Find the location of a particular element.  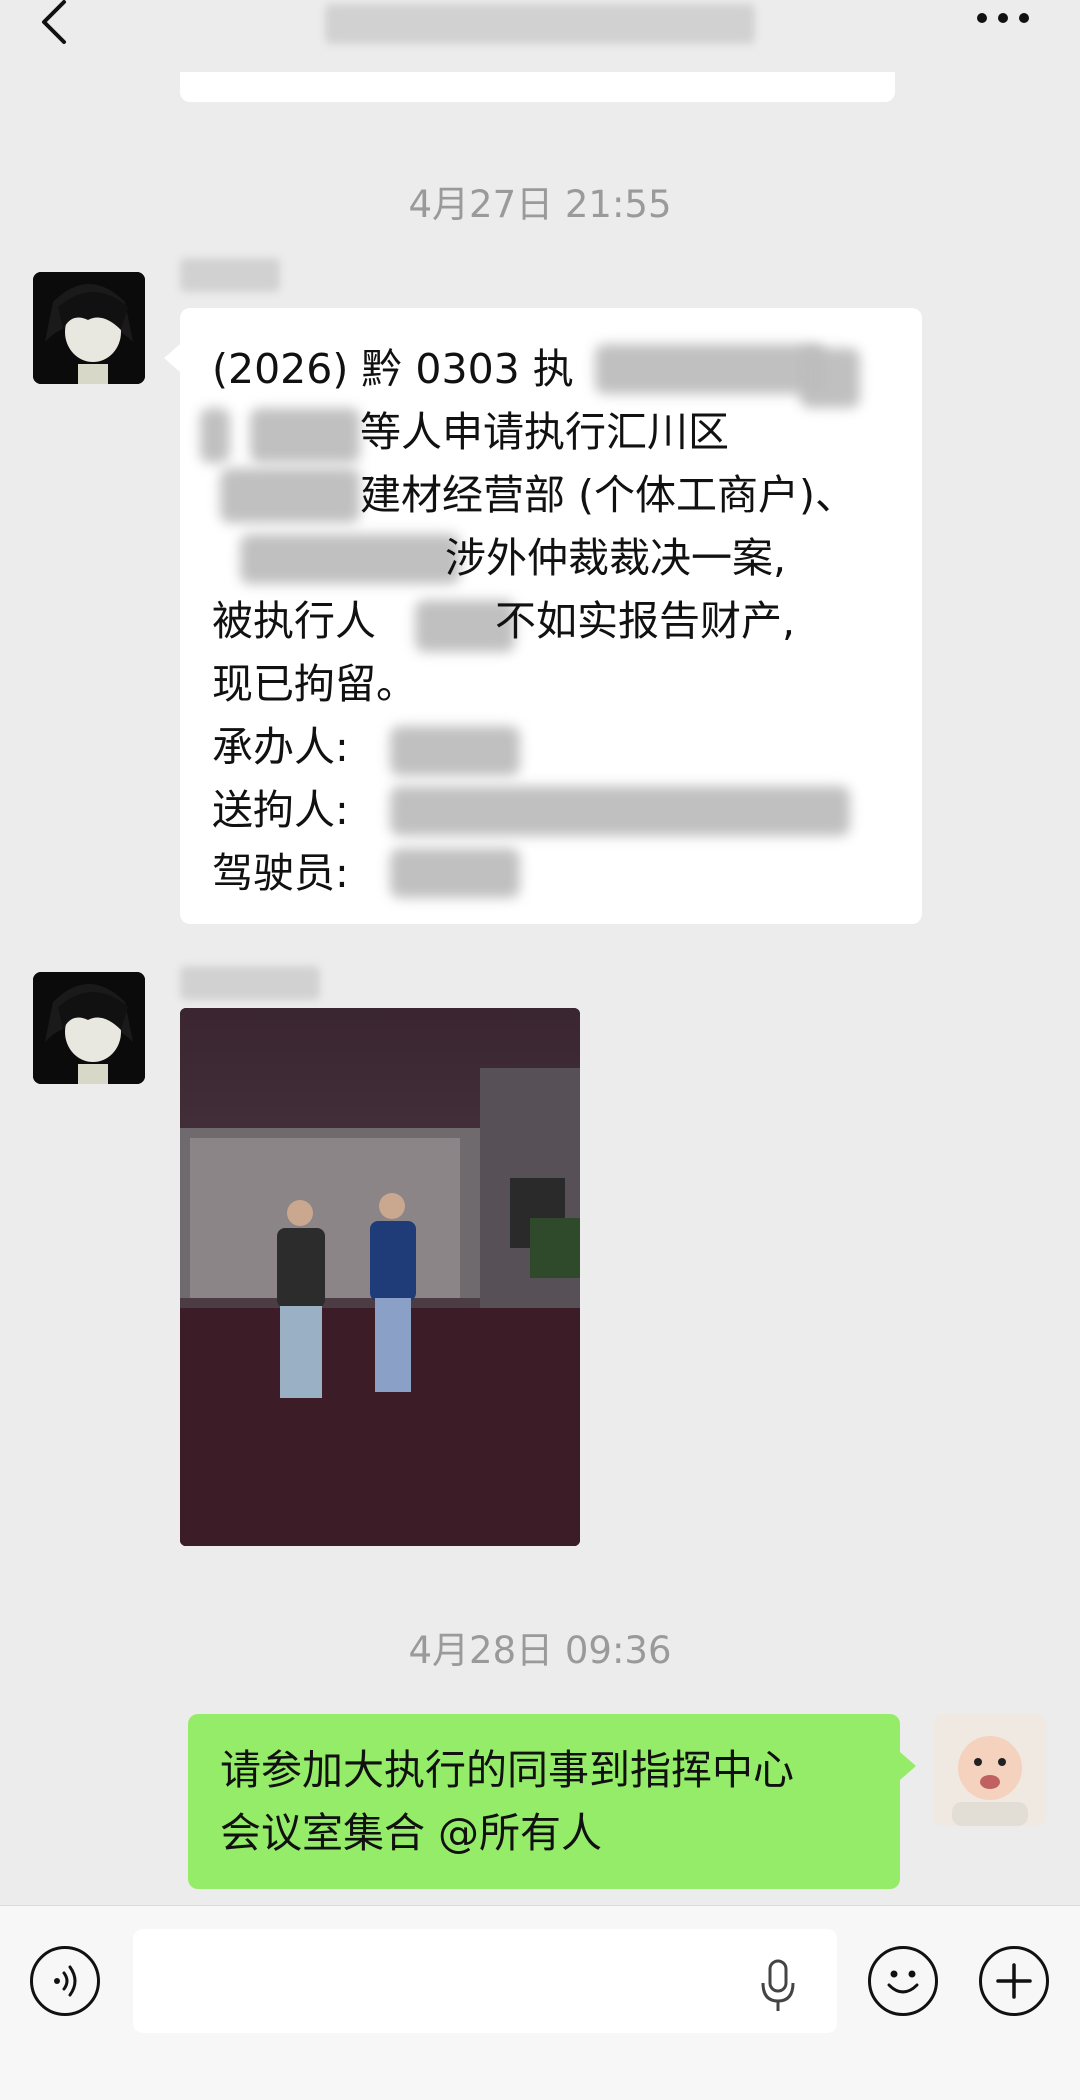

message-line: 涉外仲裁裁决一案, is located at coordinates (616, 558).